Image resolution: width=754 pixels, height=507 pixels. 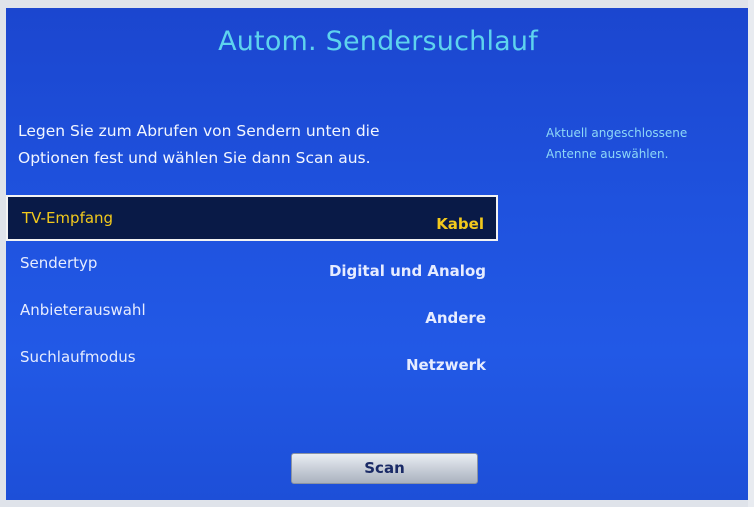 What do you see at coordinates (607, 154) in the screenshot?
I see `help-line-2: Antenne auswählen.` at bounding box center [607, 154].